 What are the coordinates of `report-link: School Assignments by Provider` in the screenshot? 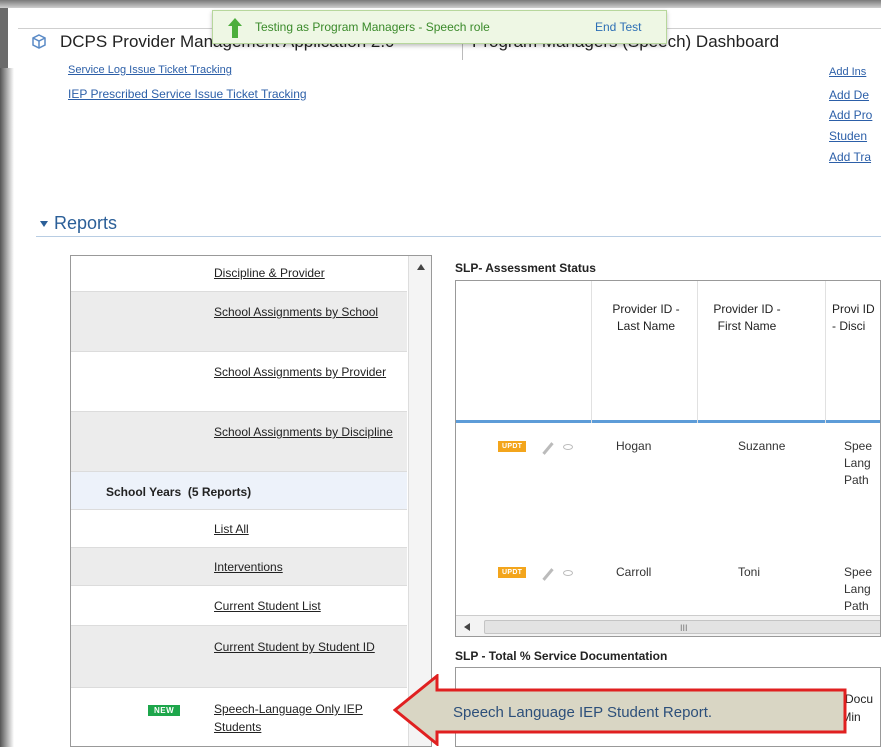 It's located at (304, 372).